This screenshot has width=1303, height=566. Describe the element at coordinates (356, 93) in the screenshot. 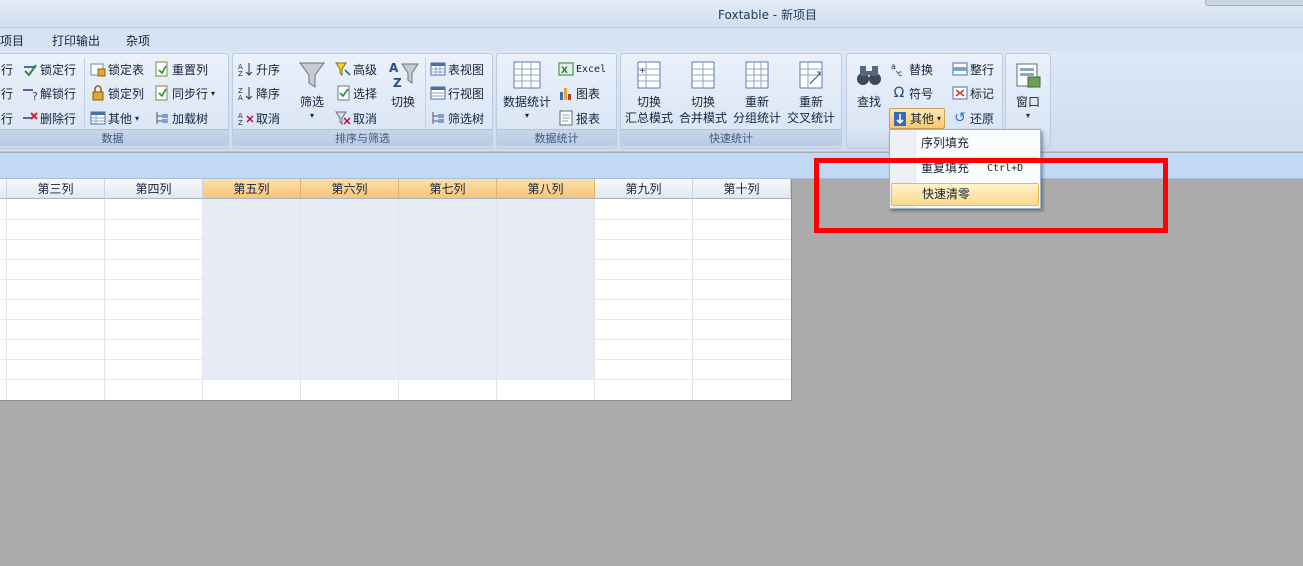

I see `select-filter-button: 选择` at that location.